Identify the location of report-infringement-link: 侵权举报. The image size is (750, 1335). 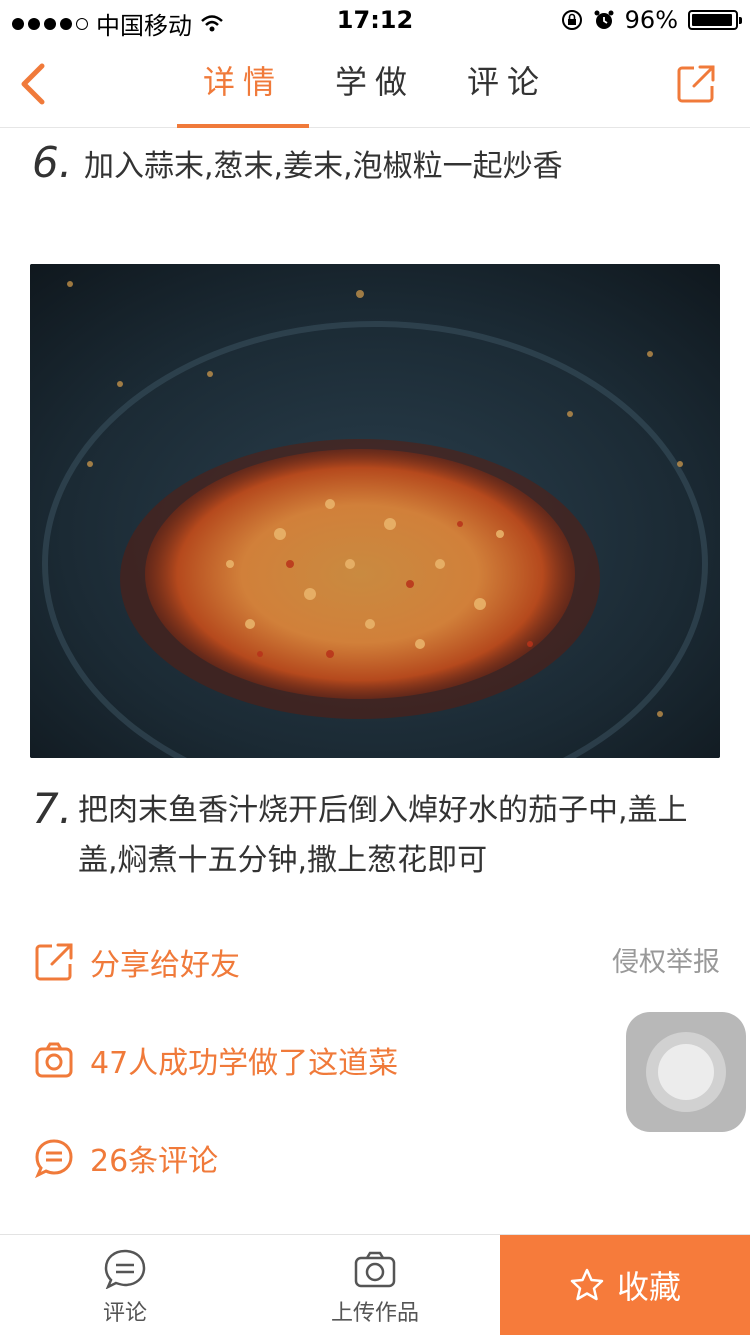
(666, 959).